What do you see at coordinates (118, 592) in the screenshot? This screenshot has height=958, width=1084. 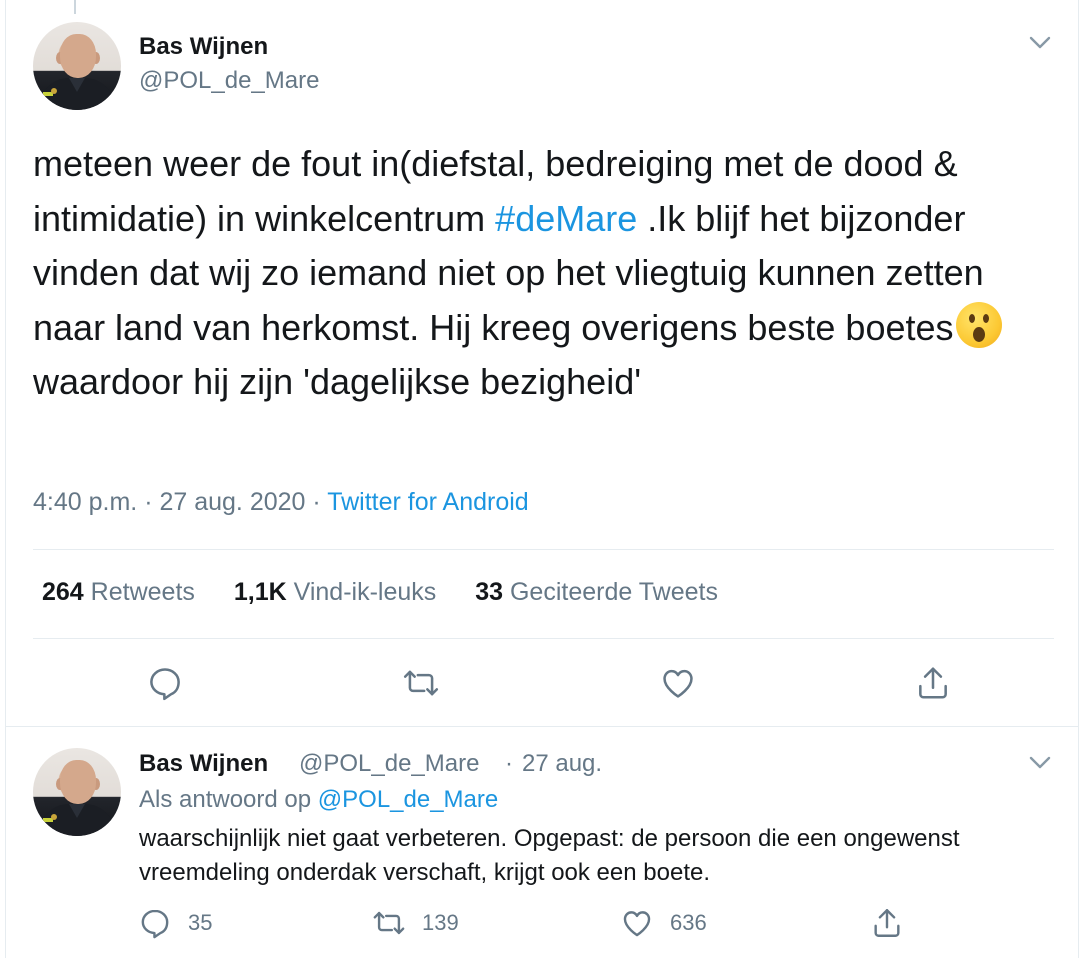 I see `retweets-stat: 264 Retweets` at bounding box center [118, 592].